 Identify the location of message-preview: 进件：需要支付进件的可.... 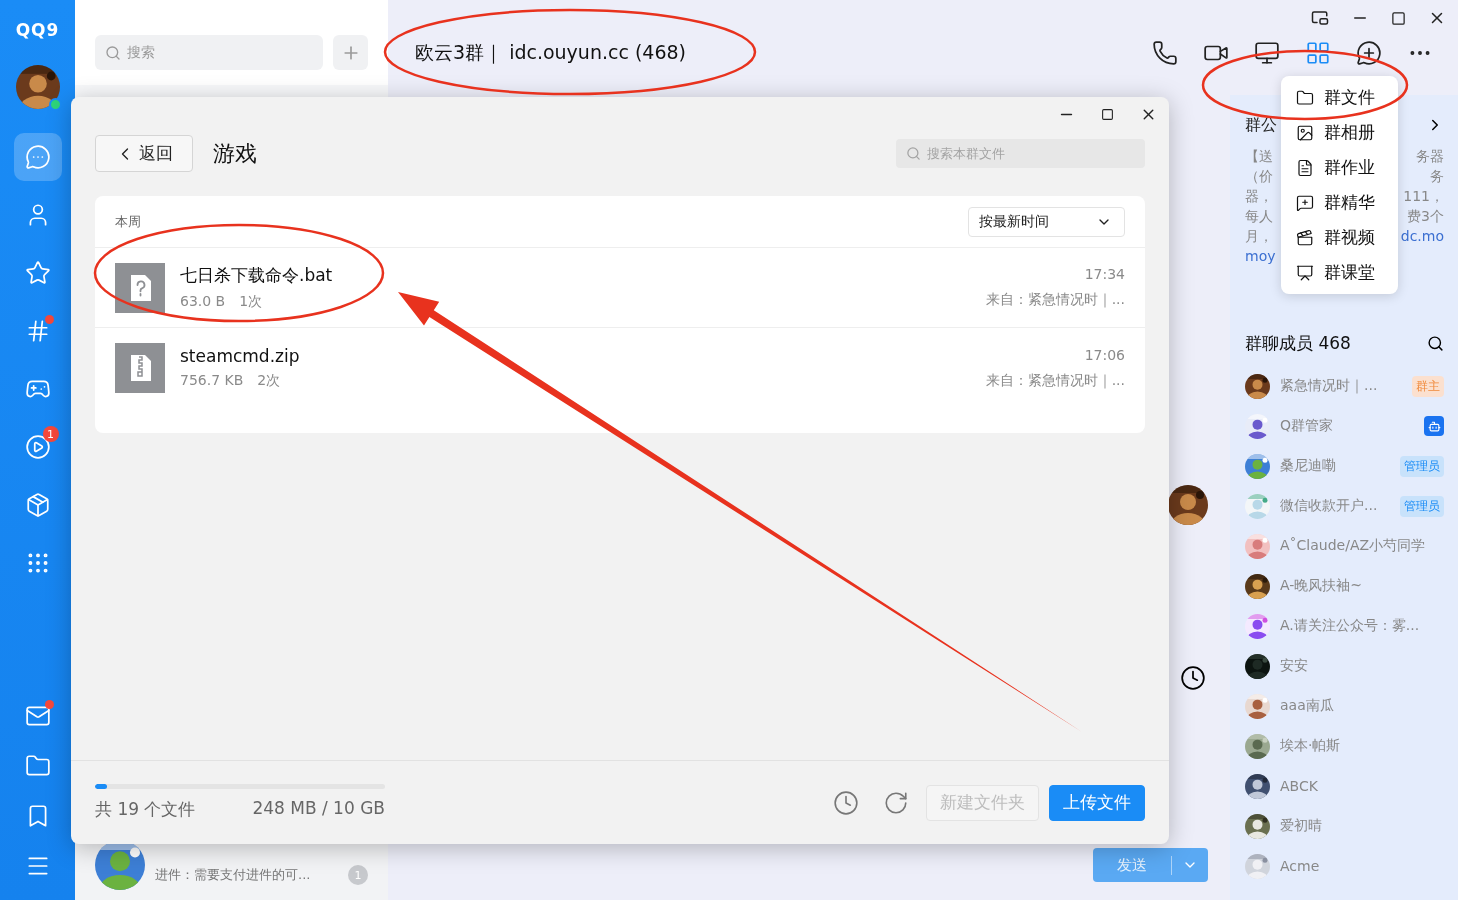
(233, 875).